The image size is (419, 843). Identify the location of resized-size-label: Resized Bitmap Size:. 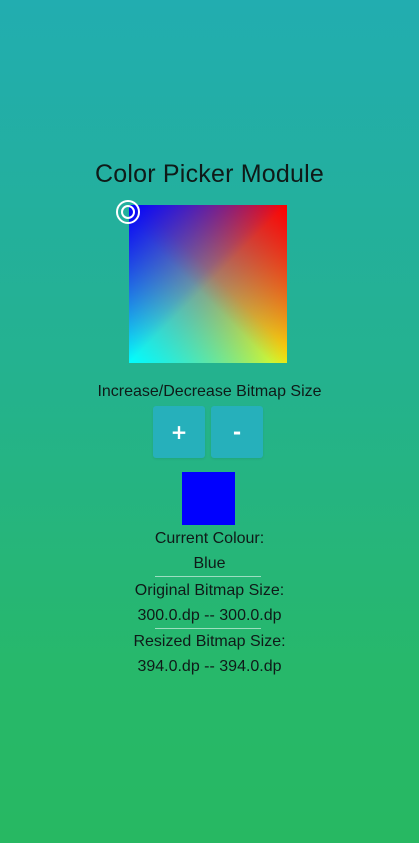
(209, 641).